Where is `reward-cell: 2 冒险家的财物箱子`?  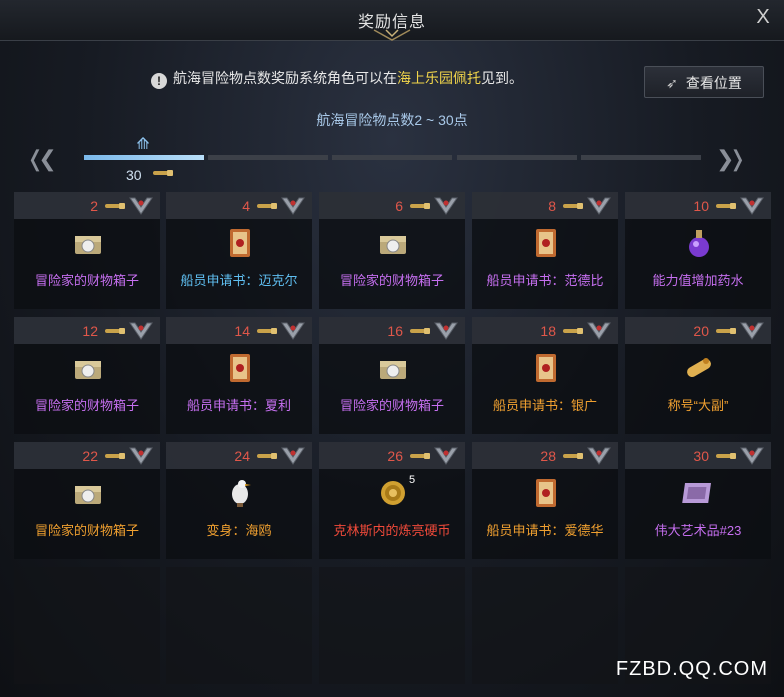
reward-cell: 2 冒险家的财物箱子 is located at coordinates (87, 250).